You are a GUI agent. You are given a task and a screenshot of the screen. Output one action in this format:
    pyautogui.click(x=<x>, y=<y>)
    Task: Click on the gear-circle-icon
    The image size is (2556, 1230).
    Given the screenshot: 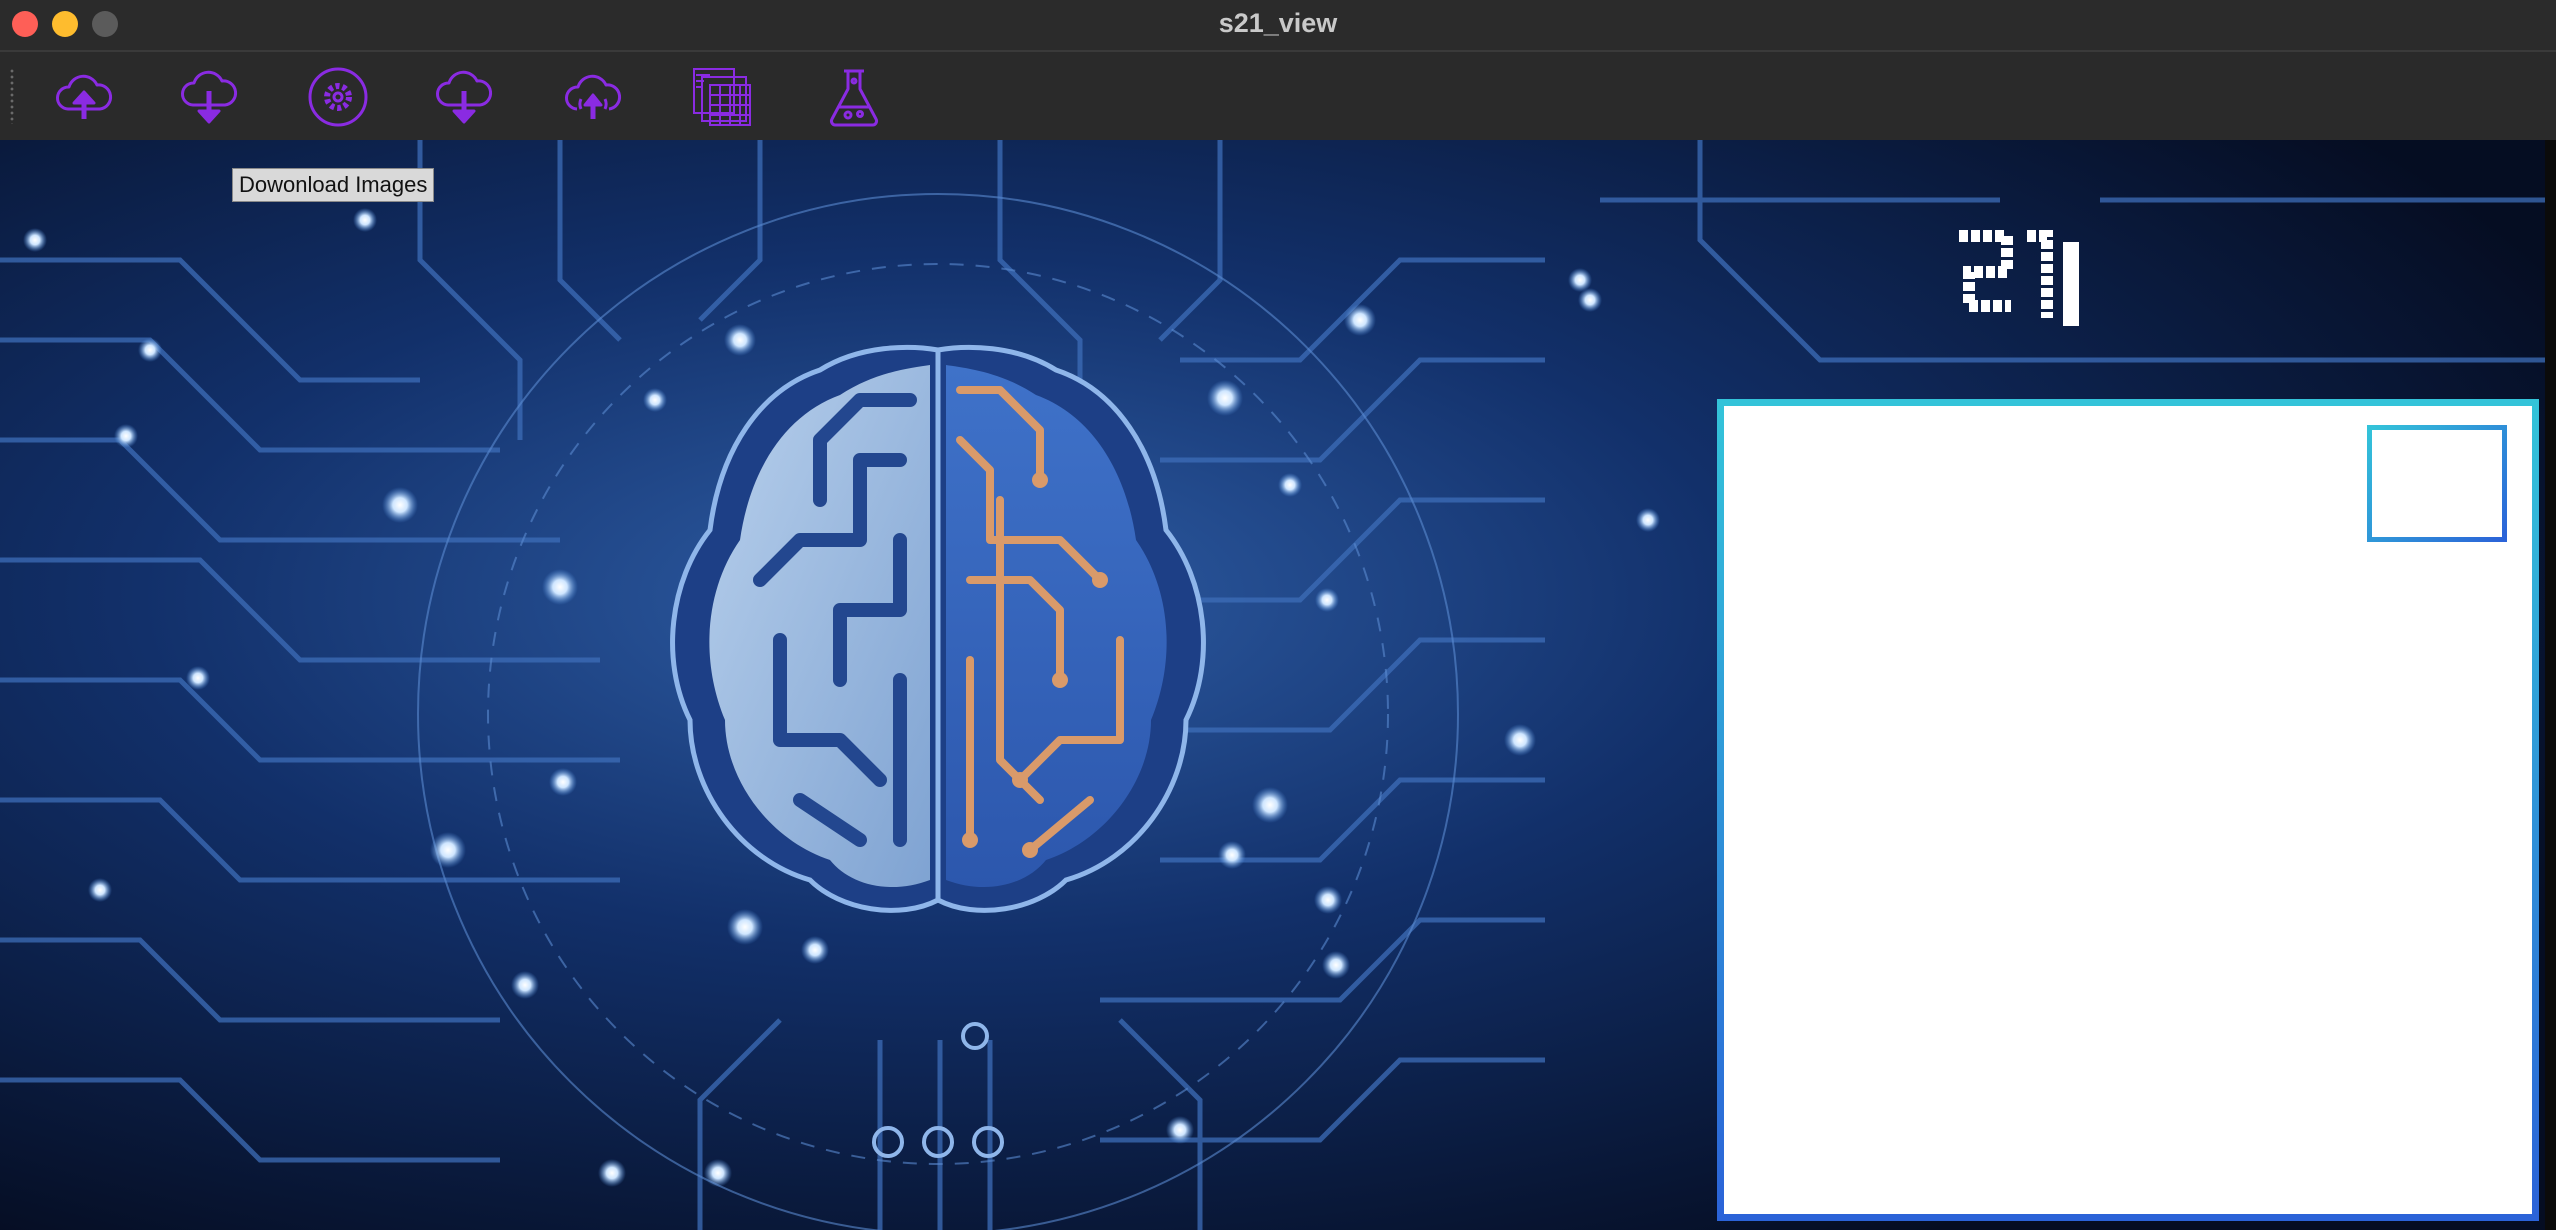 What is the action you would take?
    pyautogui.click(x=338, y=97)
    